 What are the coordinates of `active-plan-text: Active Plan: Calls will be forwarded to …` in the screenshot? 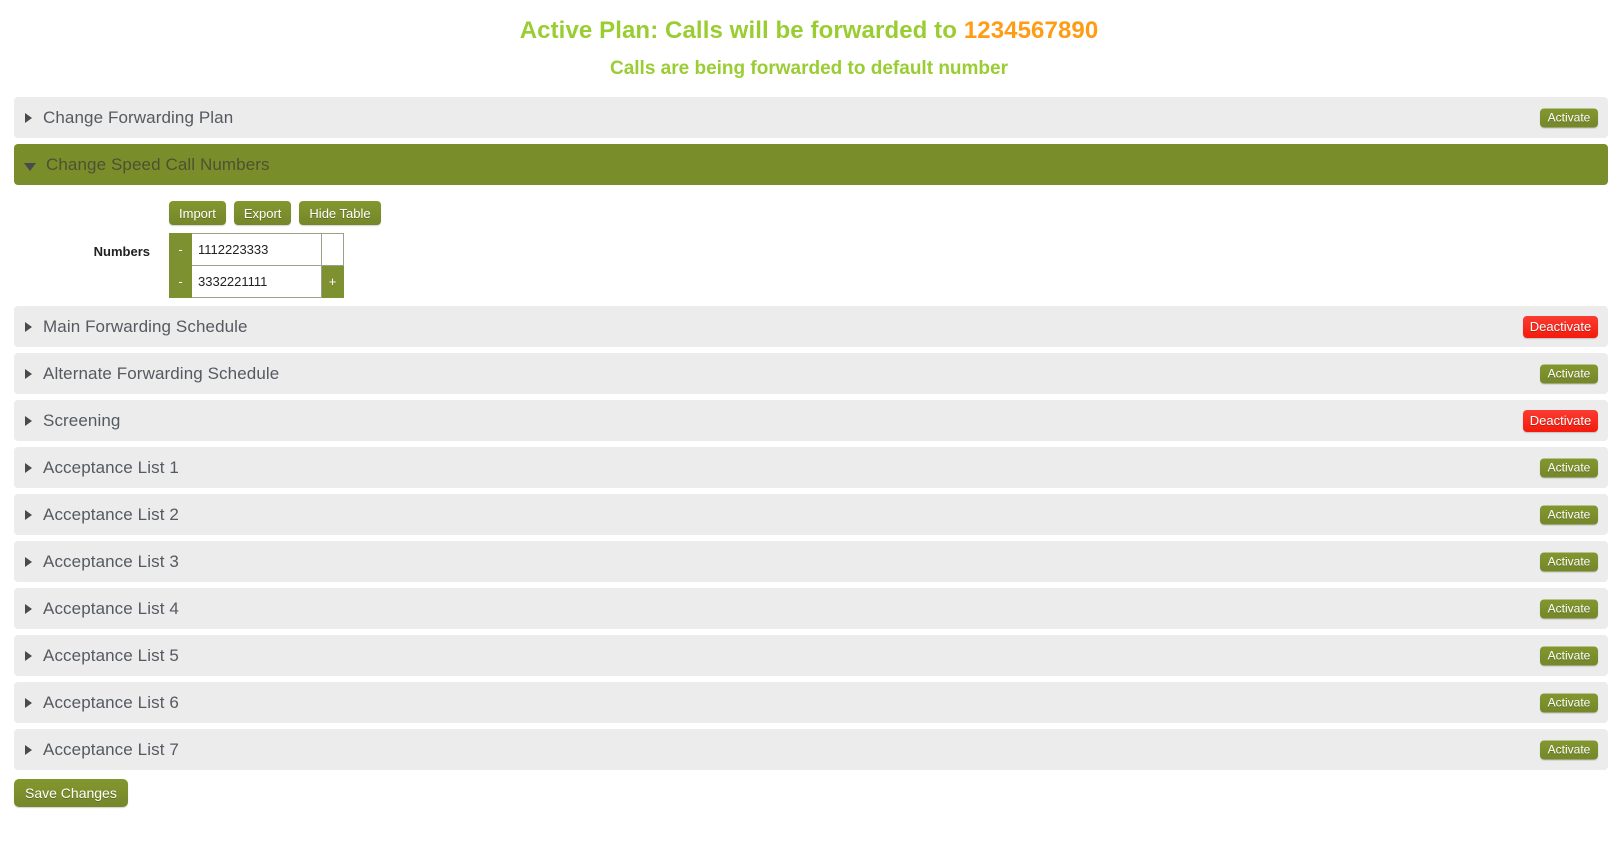 It's located at (809, 31).